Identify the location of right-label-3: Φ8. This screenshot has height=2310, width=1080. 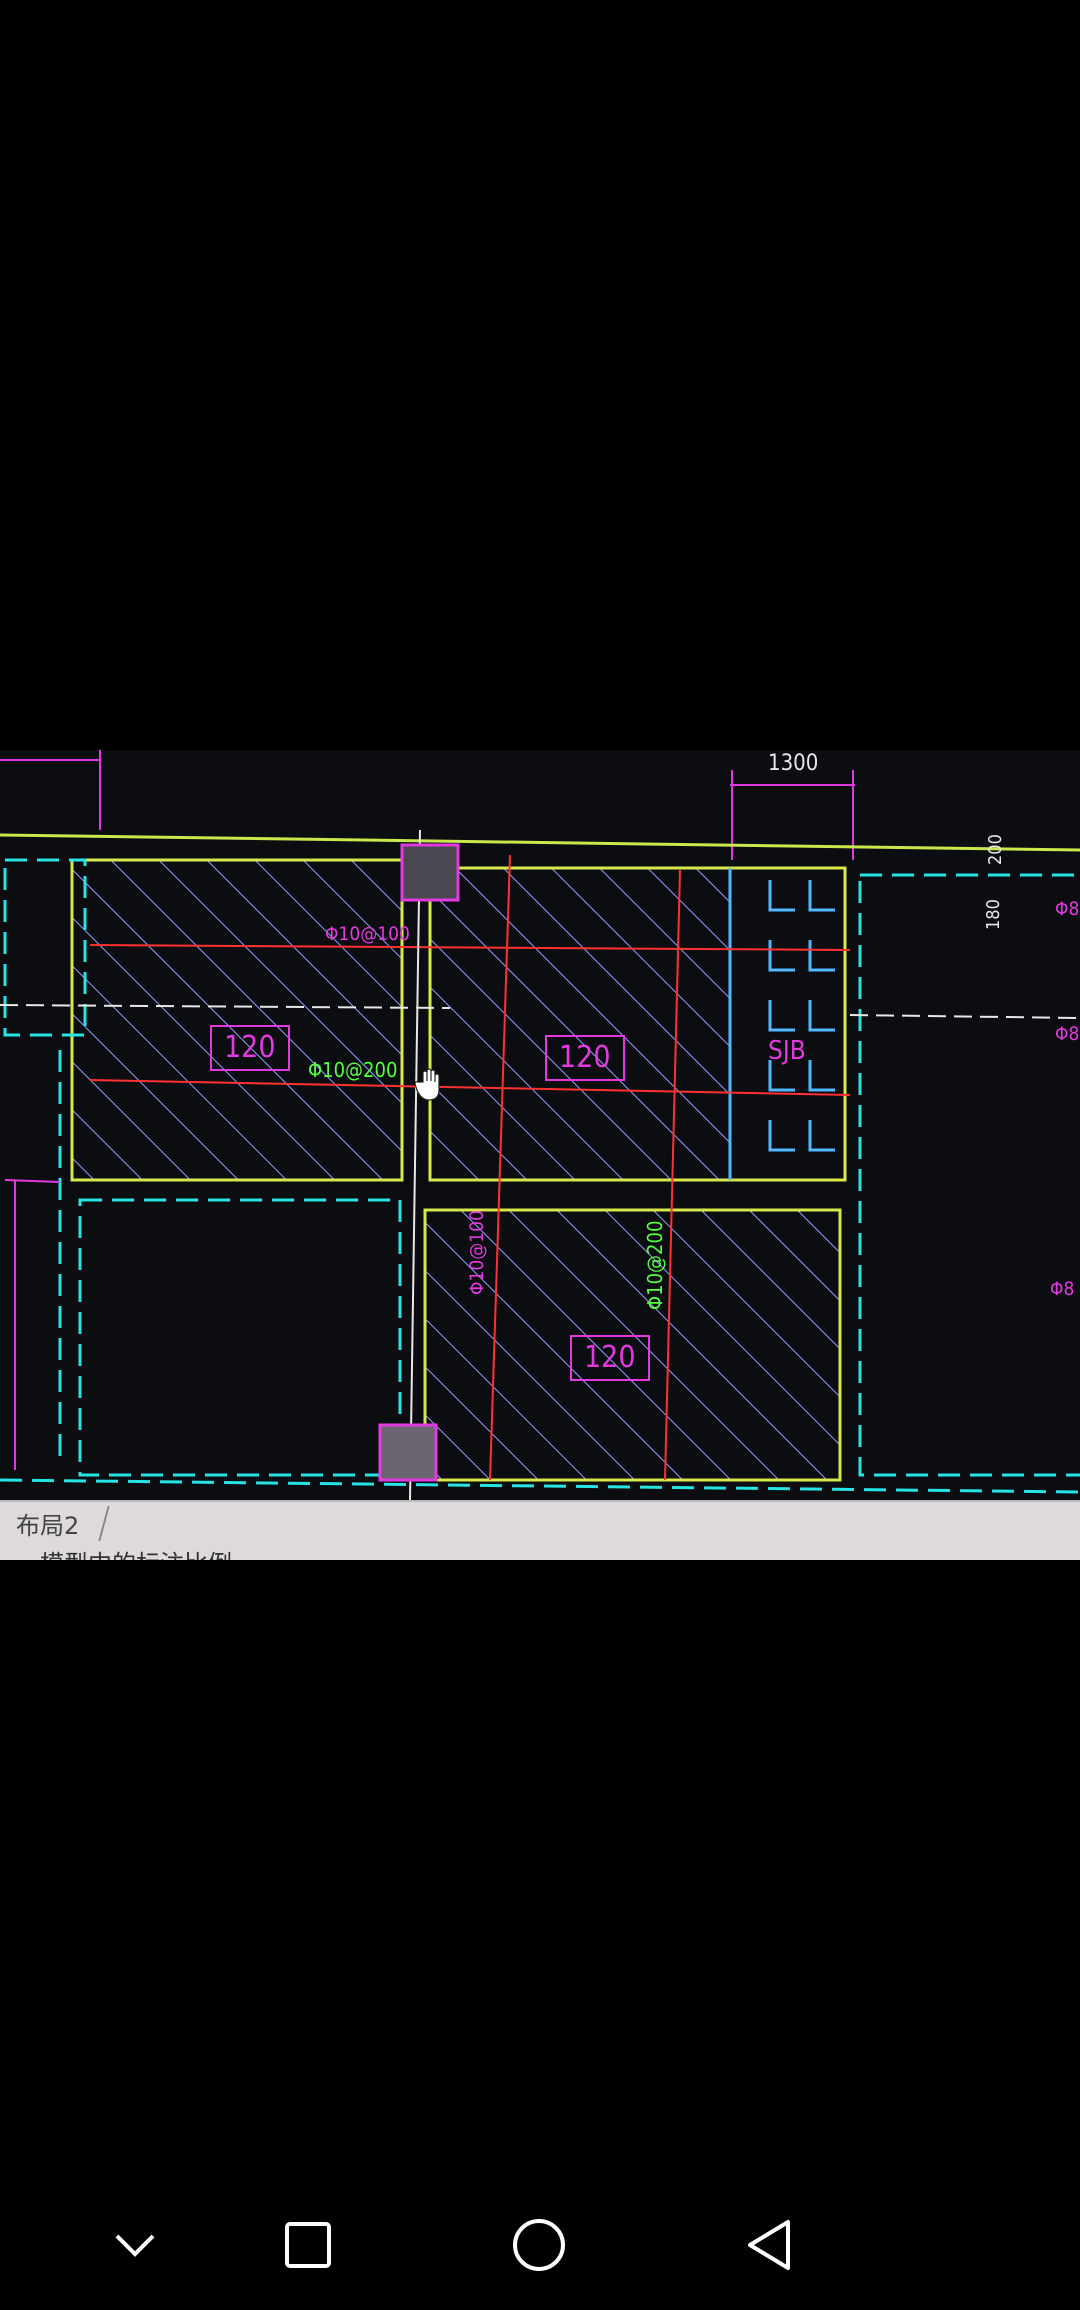
(1062, 1289).